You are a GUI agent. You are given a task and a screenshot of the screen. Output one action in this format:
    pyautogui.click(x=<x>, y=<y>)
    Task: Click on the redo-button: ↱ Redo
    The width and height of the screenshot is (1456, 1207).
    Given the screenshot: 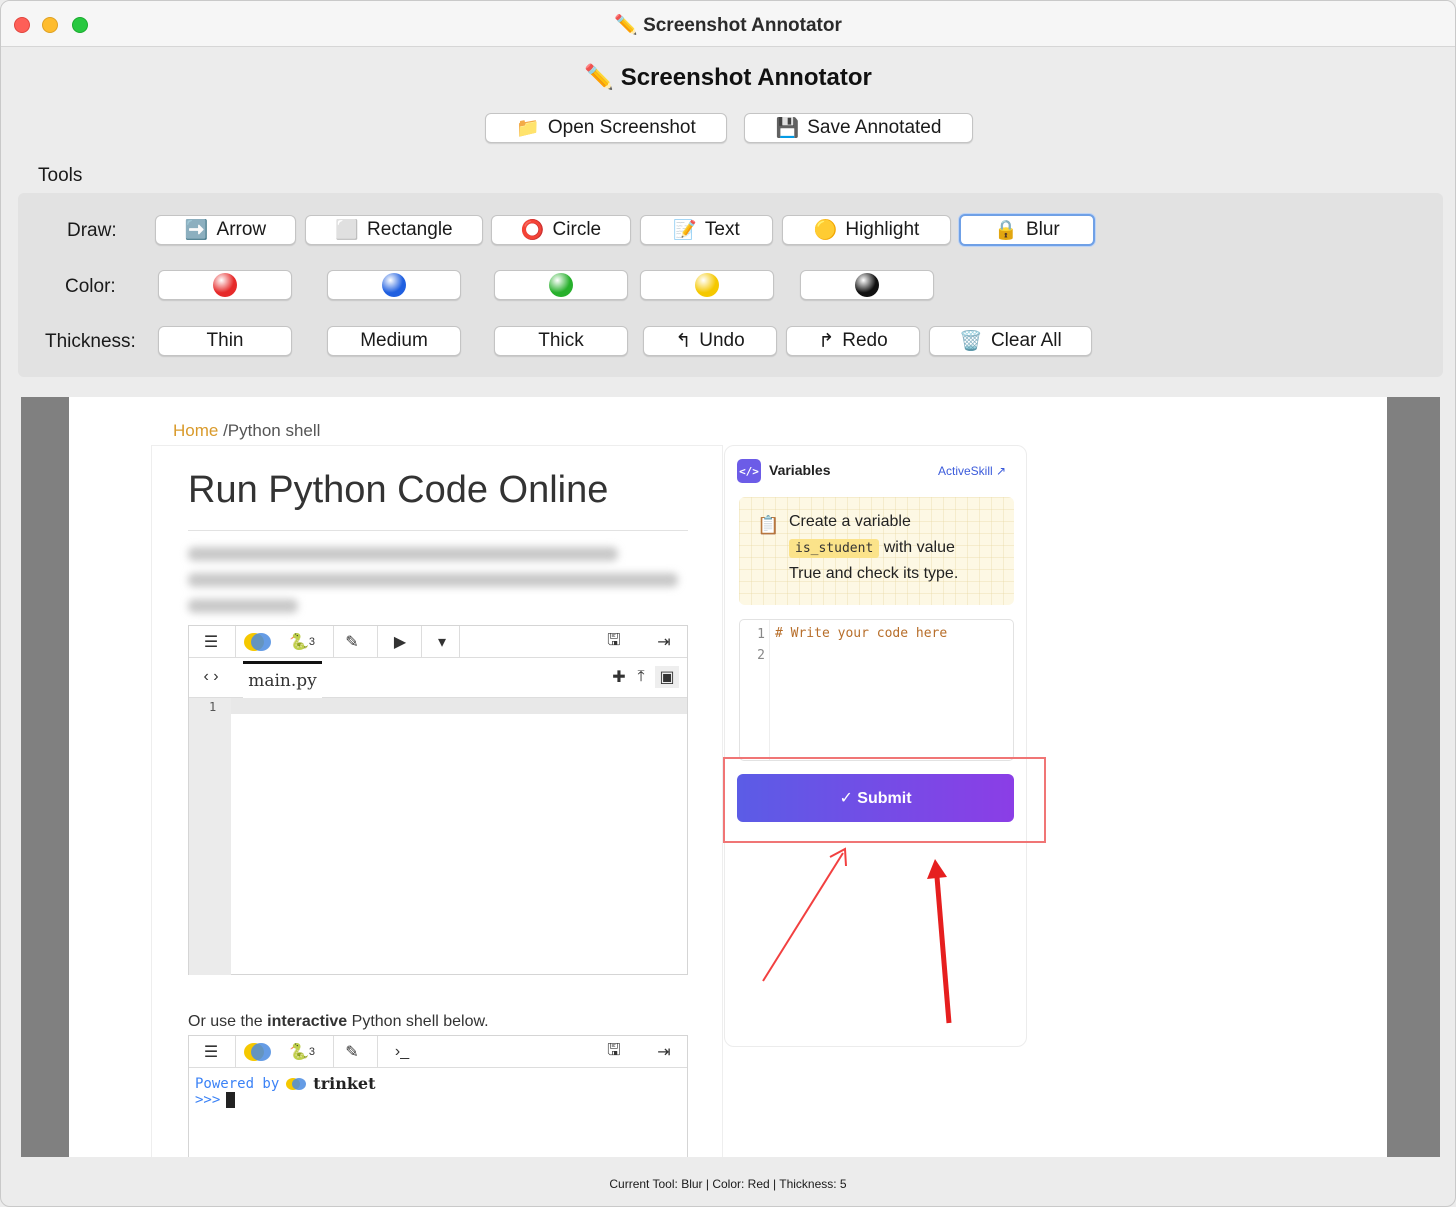 What is the action you would take?
    pyautogui.click(x=853, y=341)
    